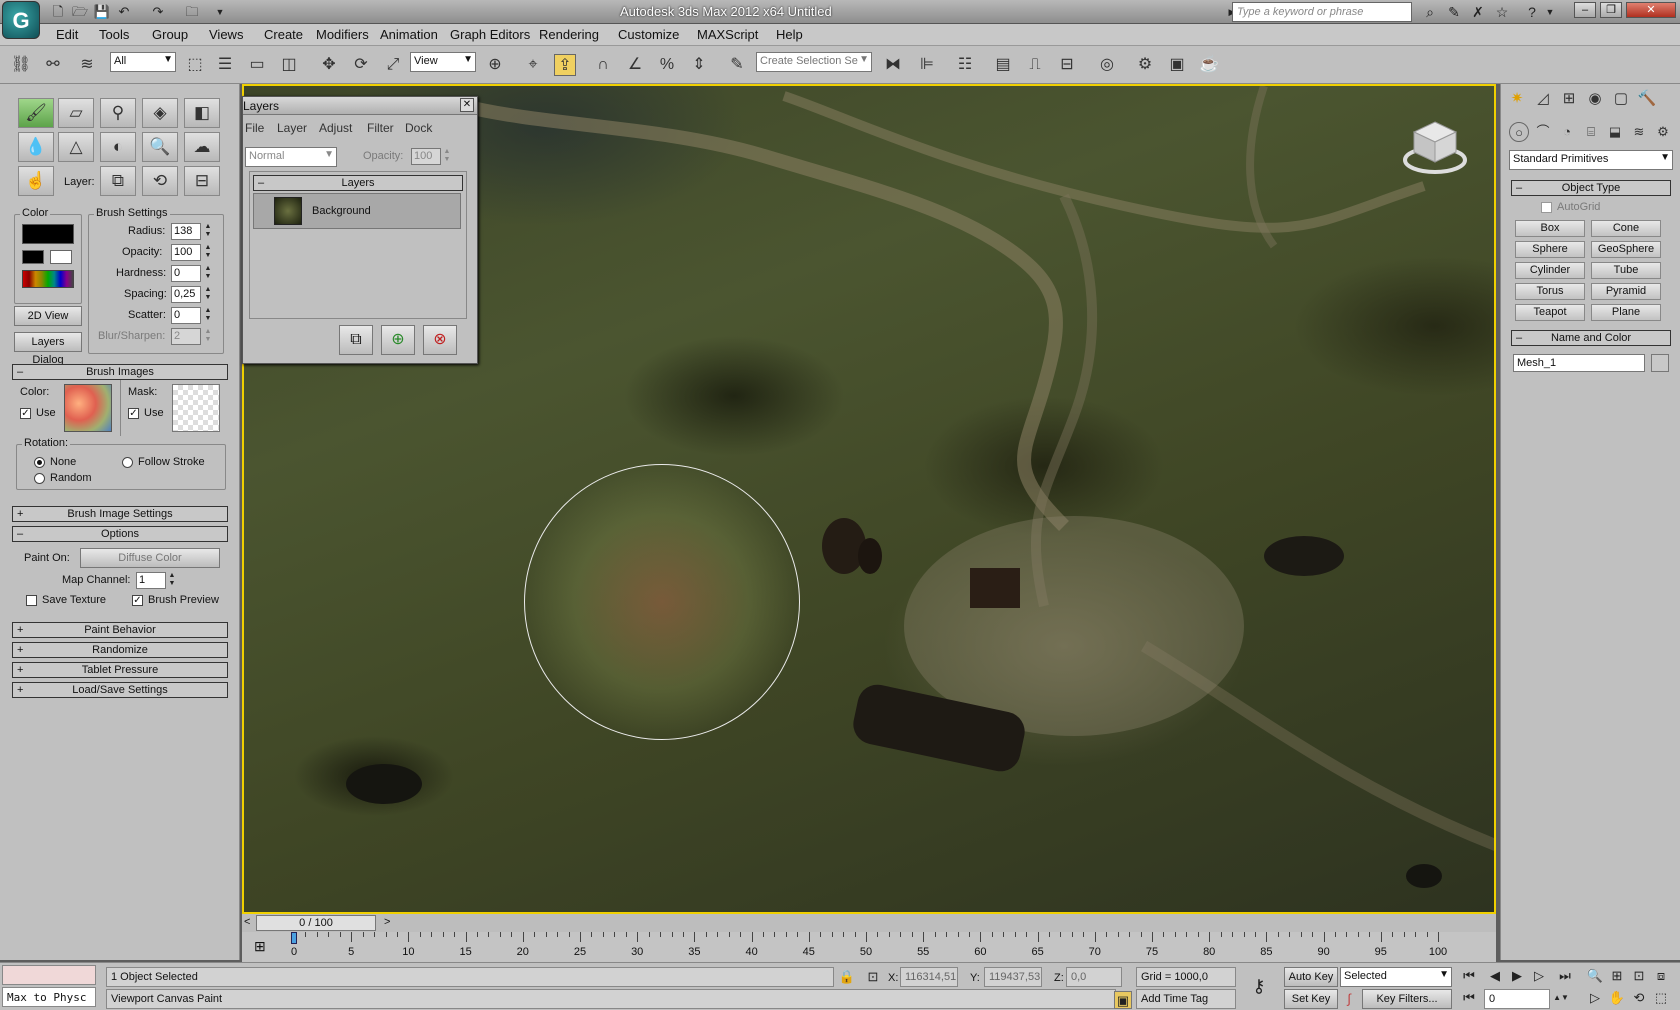  What do you see at coordinates (1595, 99) in the screenshot?
I see `motion-tab-icon: ◉` at bounding box center [1595, 99].